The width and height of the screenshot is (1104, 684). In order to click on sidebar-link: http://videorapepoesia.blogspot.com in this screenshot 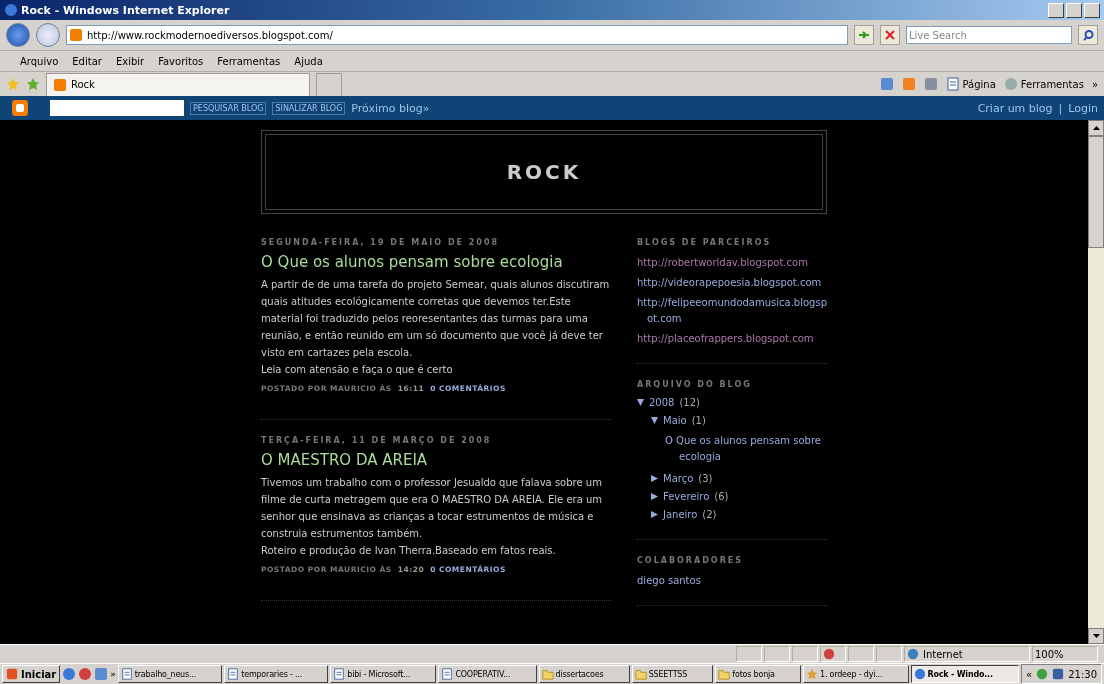, I will do `click(732, 283)`.